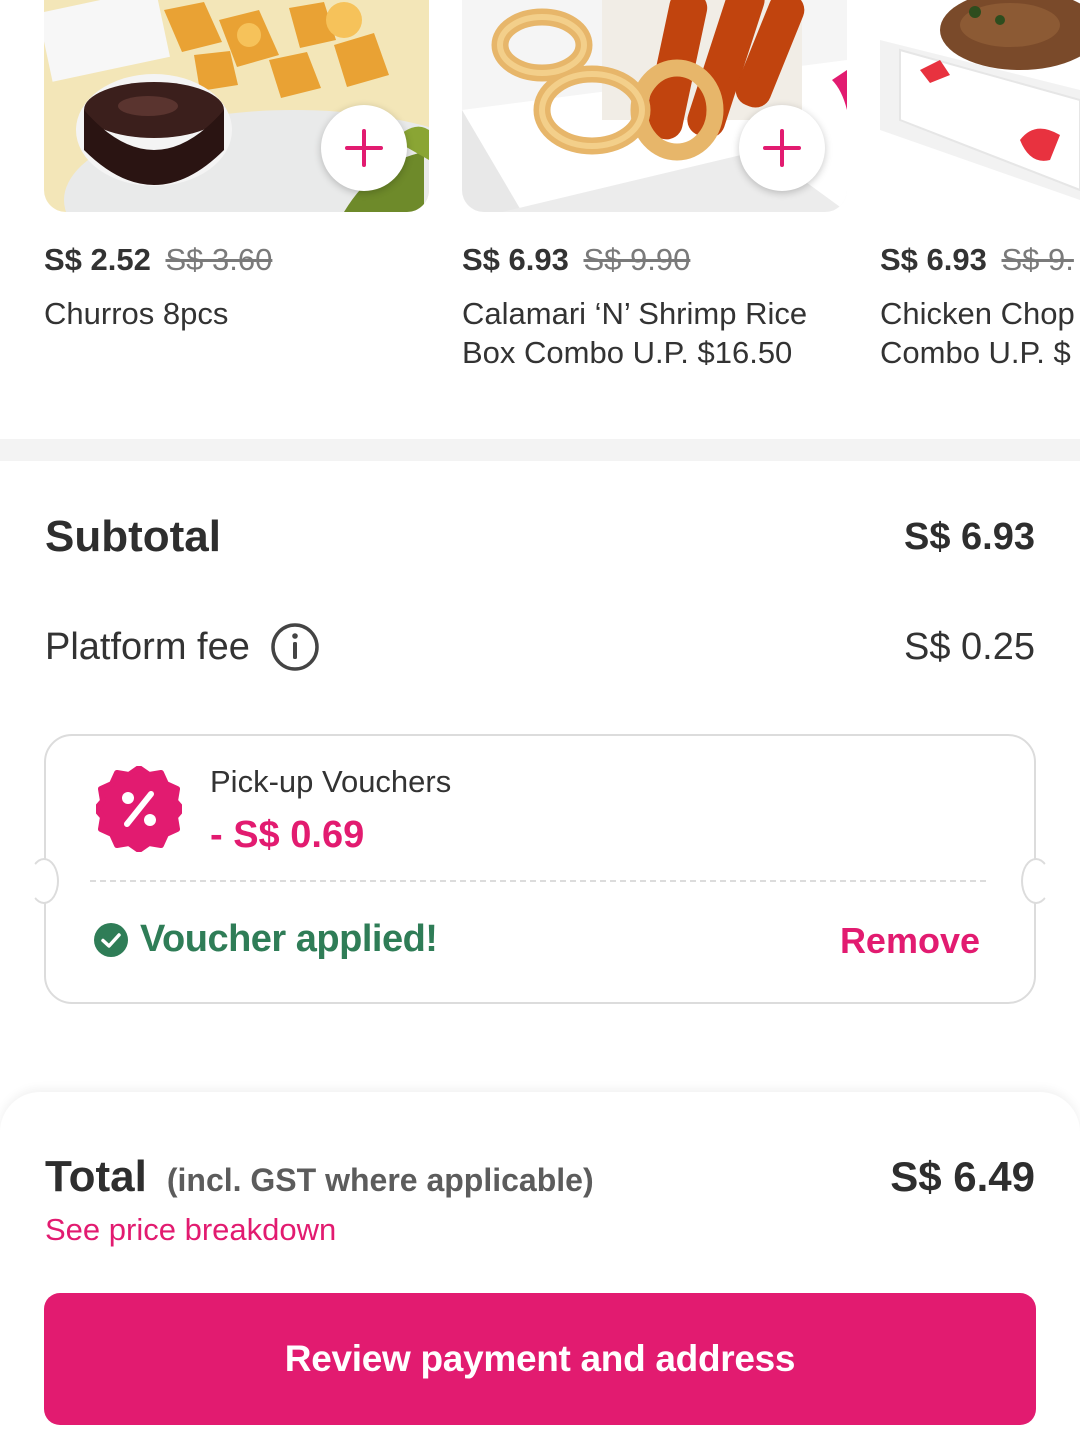 The height and width of the screenshot is (1440, 1080). Describe the element at coordinates (910, 941) in the screenshot. I see `remove-voucher-button: Remove` at that location.